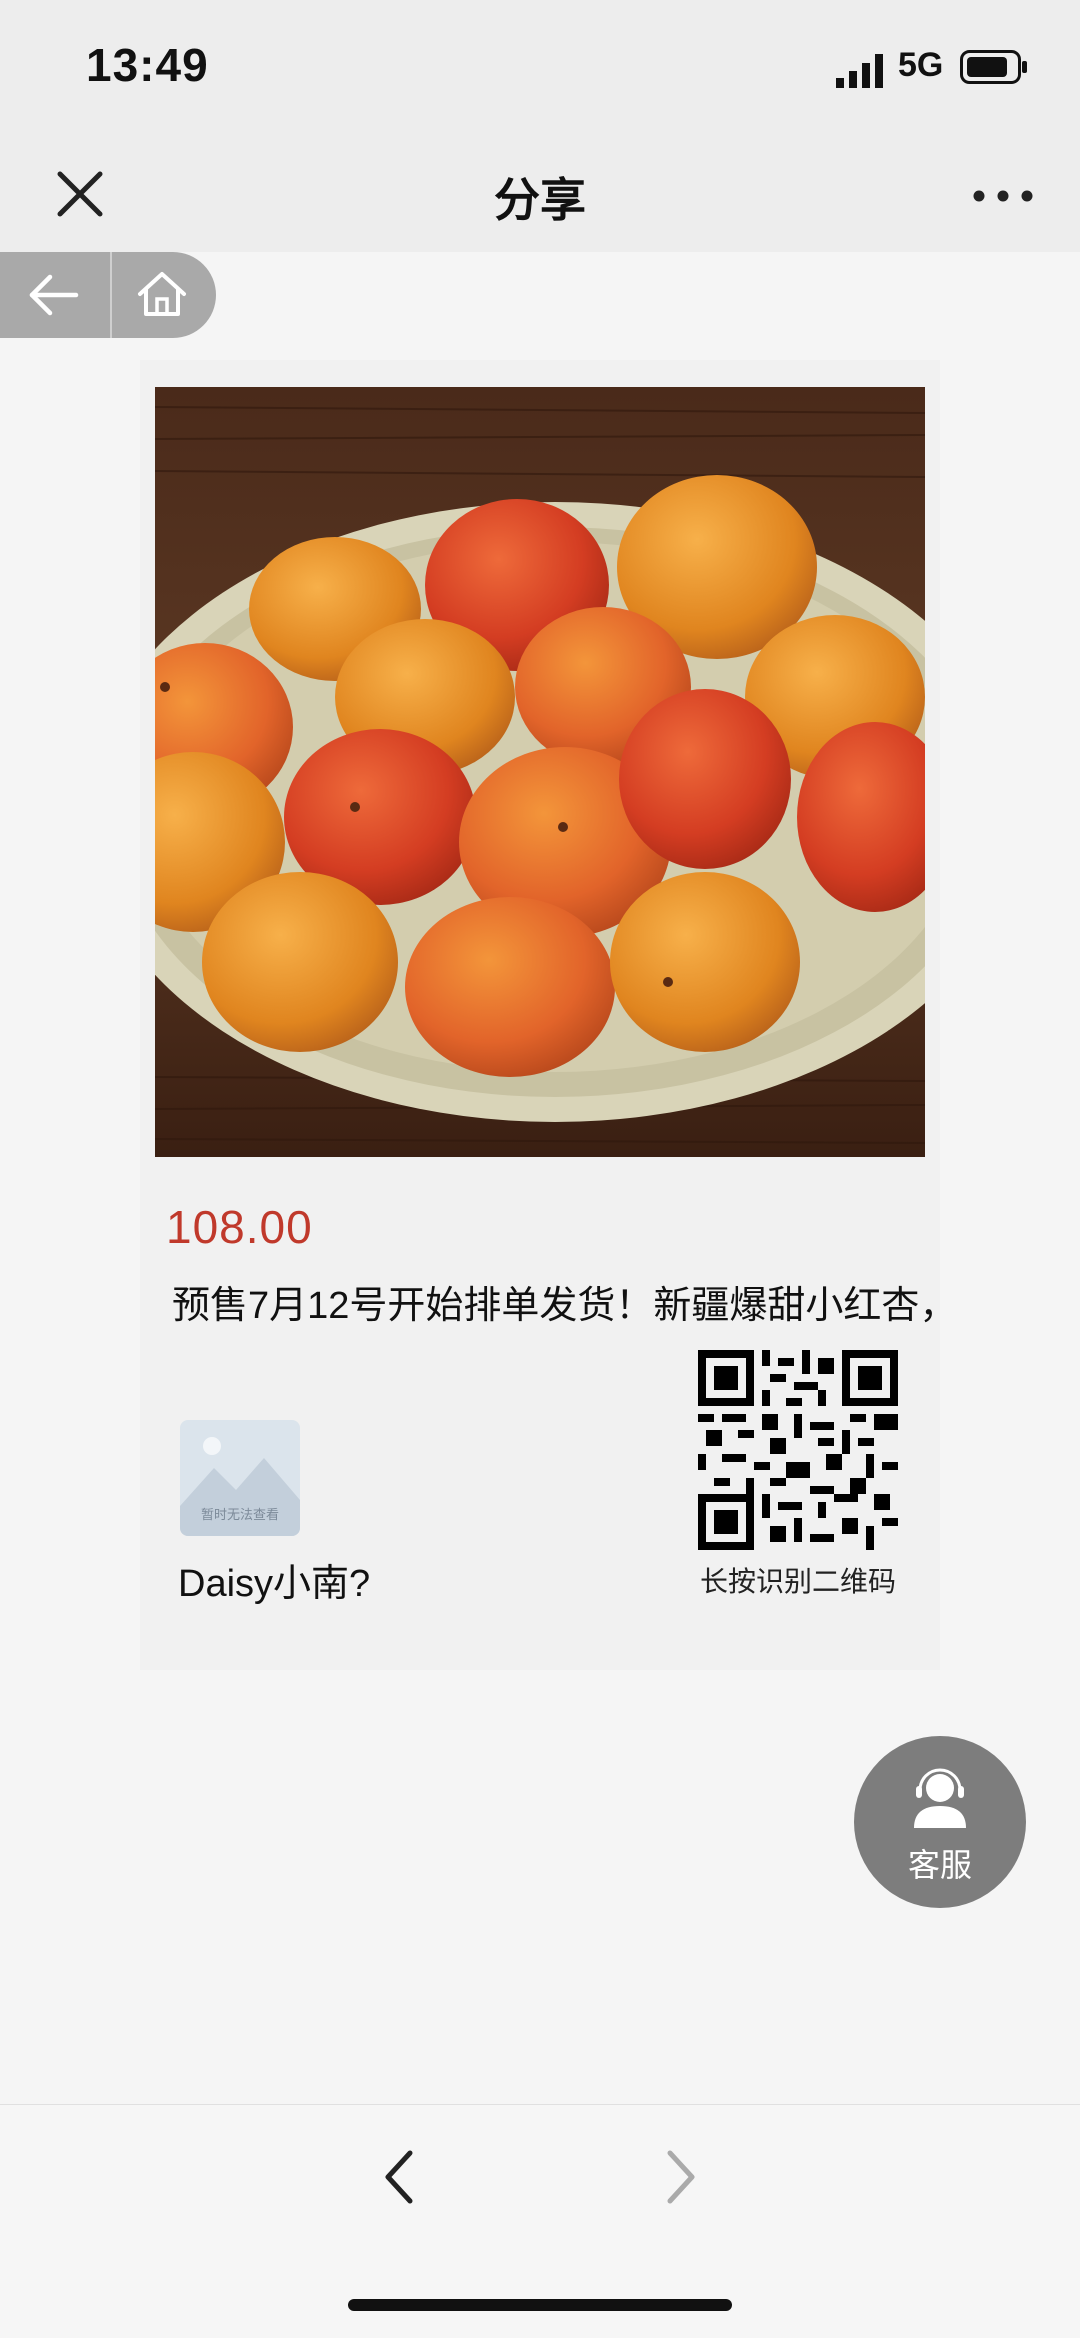 This screenshot has height=2338, width=1080. I want to click on seller-name: Daisy小南?, so click(274, 1584).